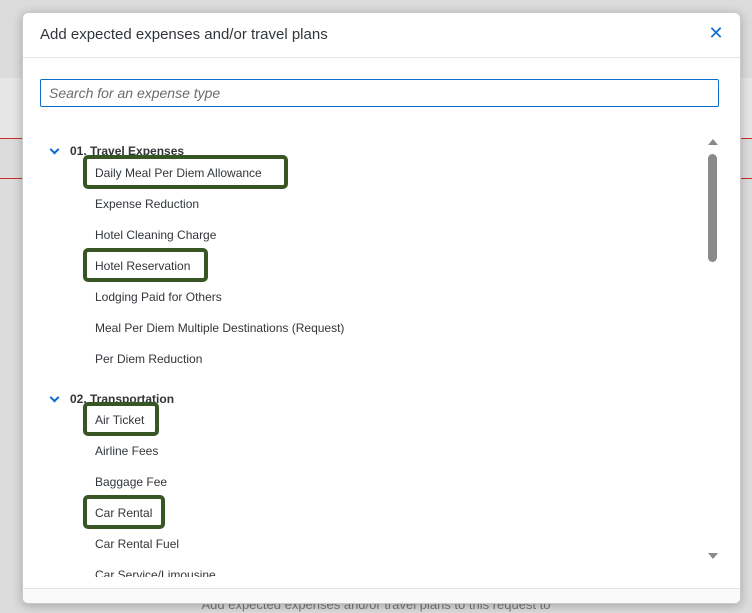  I want to click on group-label: 02. Transportation, so click(122, 399).